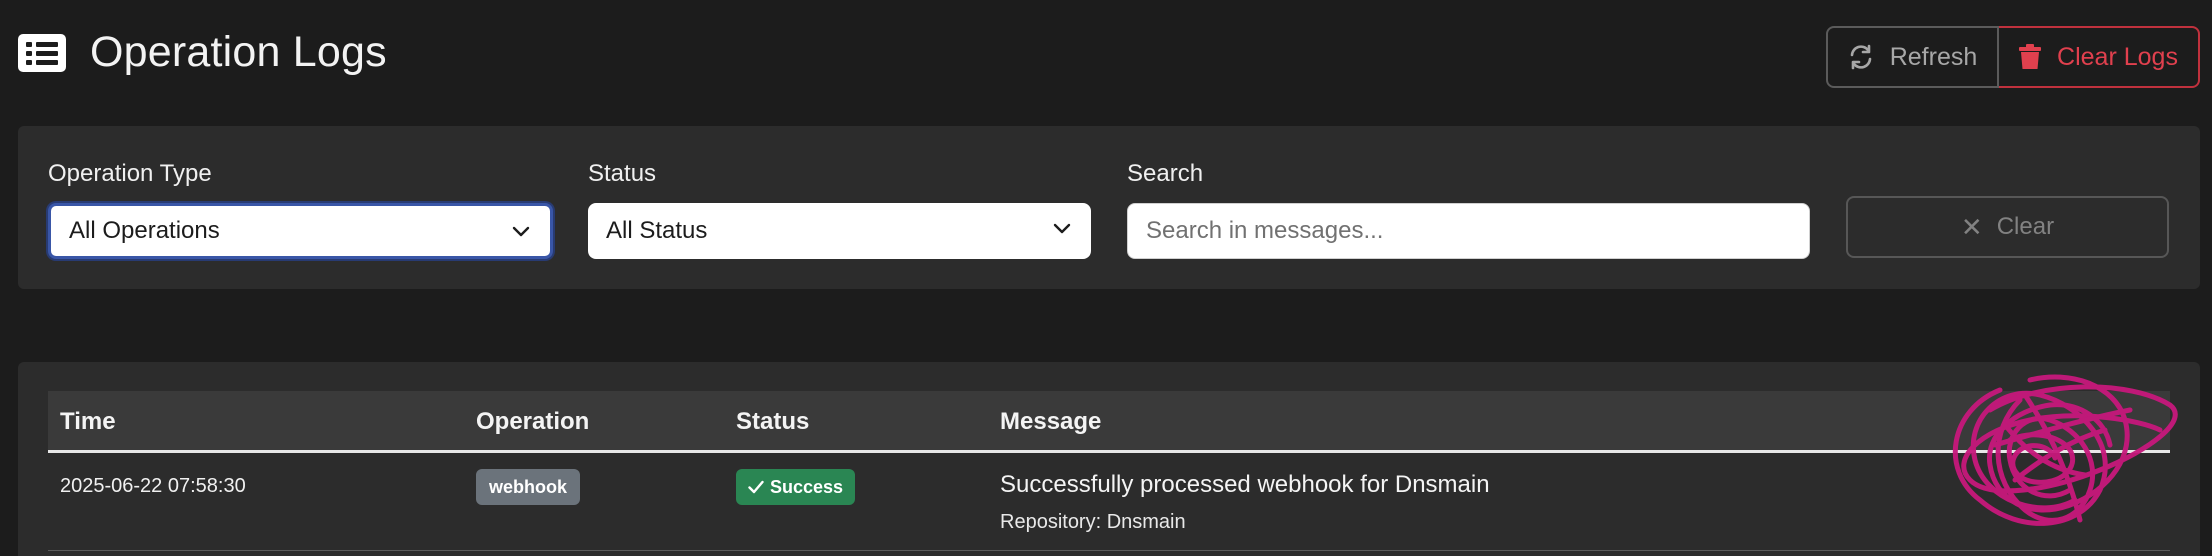  Describe the element at coordinates (130, 173) in the screenshot. I see `operation-type-label: Operation Type` at that location.